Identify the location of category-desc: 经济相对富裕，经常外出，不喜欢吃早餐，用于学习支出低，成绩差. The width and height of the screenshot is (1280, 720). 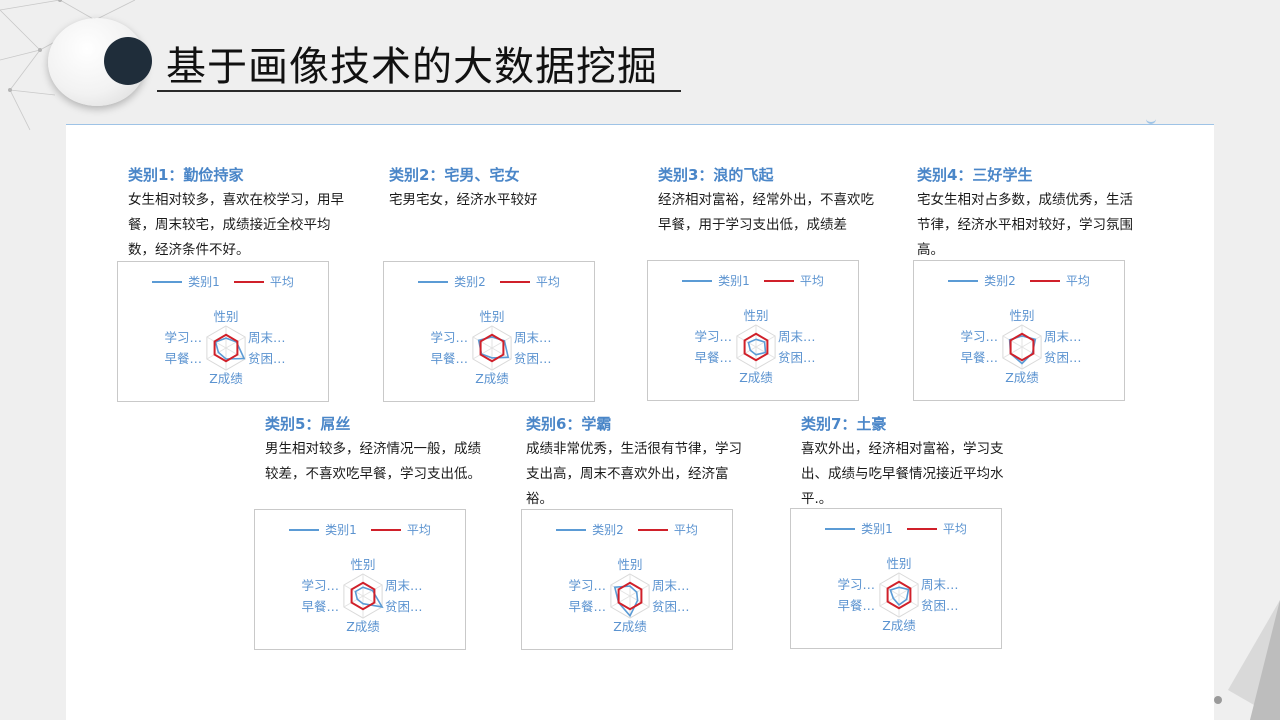
(766, 212).